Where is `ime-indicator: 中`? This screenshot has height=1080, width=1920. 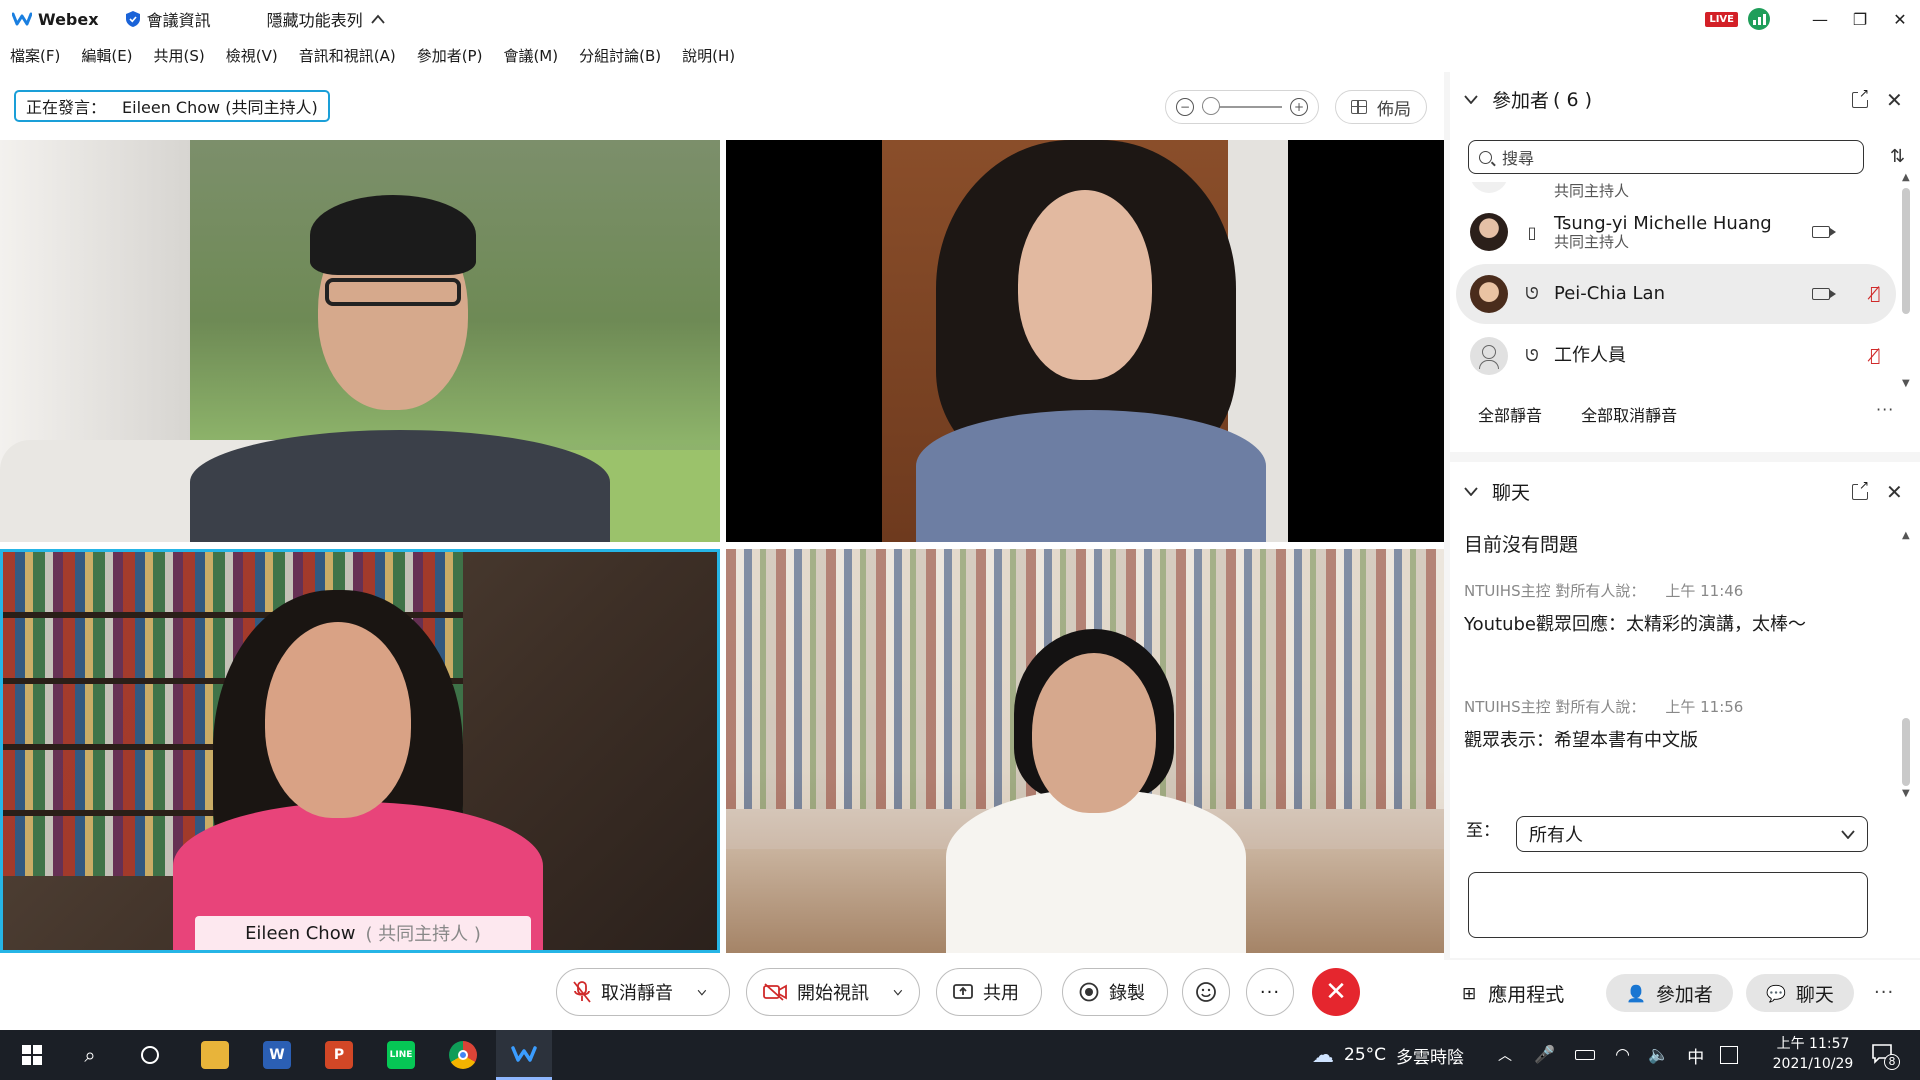 ime-indicator: 中 is located at coordinates (1695, 1055).